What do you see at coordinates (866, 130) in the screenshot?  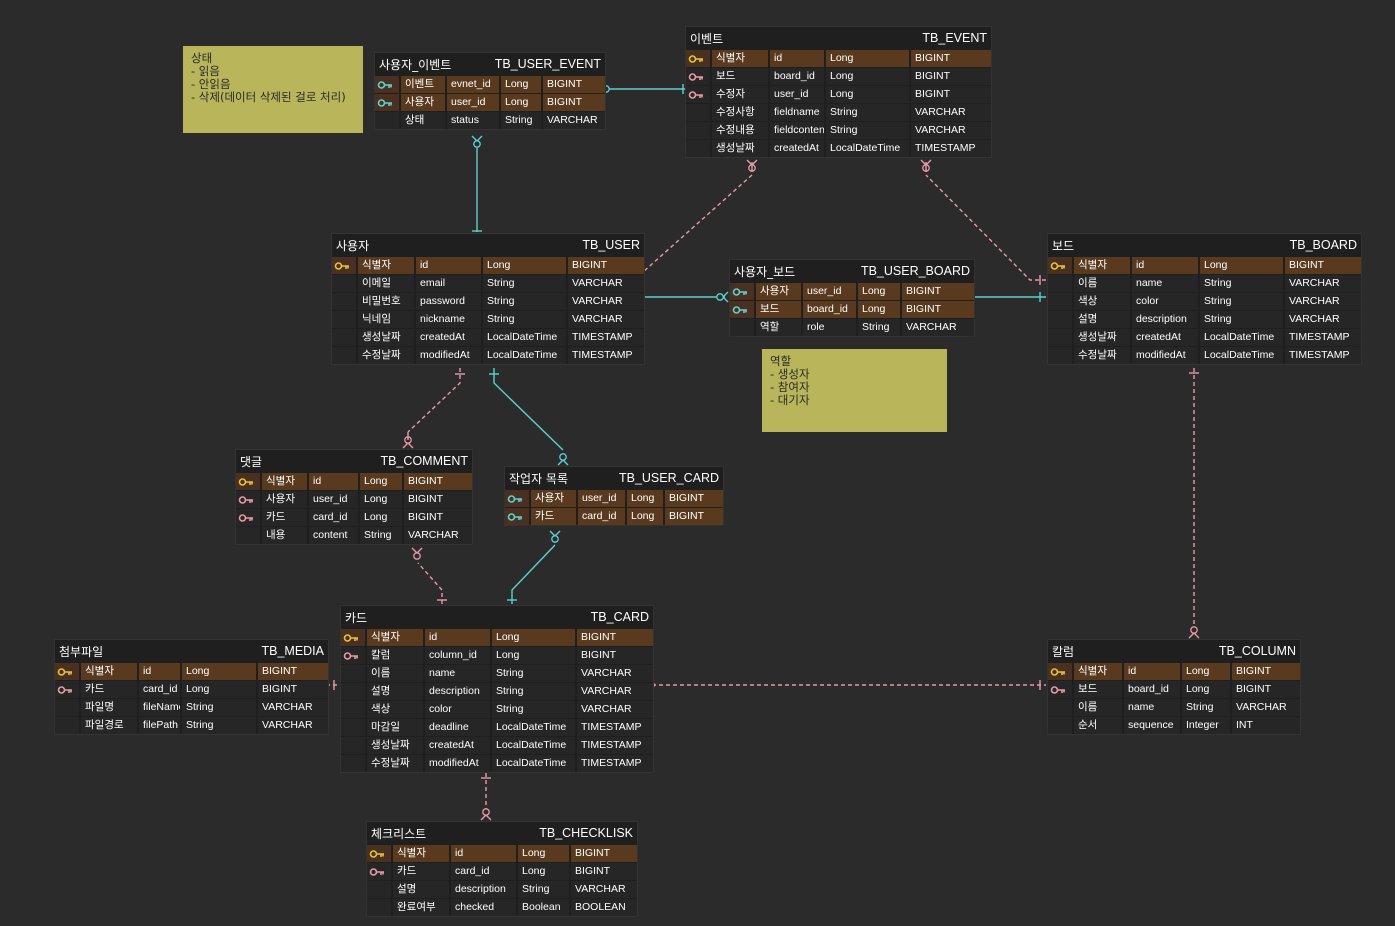 I see `java-type: String` at bounding box center [866, 130].